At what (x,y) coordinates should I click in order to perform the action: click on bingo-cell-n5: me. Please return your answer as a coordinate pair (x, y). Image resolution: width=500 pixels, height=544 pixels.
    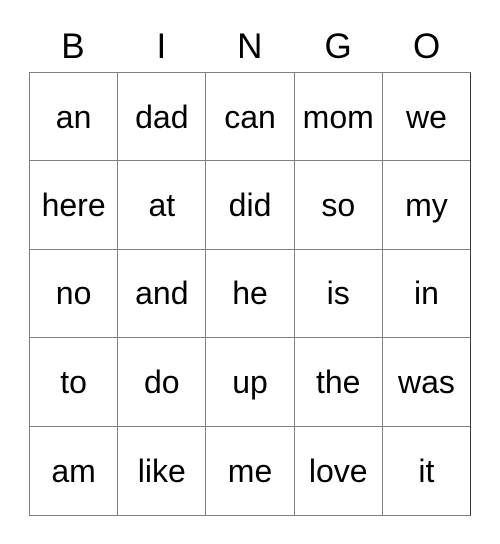
    Looking at the image, I should click on (250, 470).